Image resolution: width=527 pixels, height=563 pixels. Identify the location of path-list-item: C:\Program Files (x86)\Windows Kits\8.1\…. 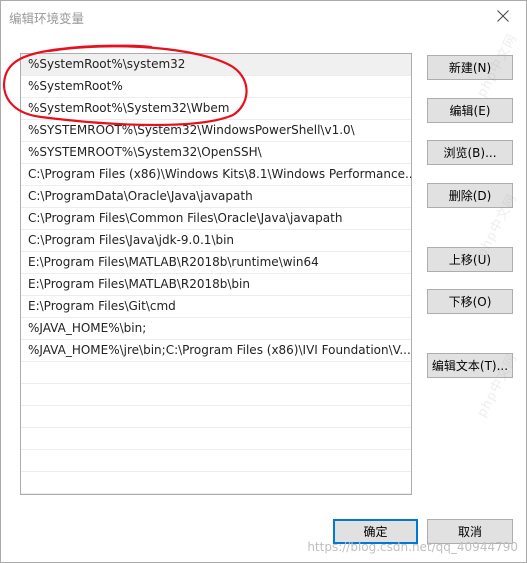
(216, 175).